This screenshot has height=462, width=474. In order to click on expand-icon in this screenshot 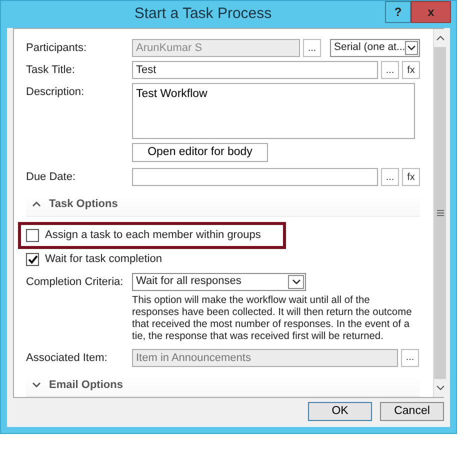, I will do `click(36, 385)`.